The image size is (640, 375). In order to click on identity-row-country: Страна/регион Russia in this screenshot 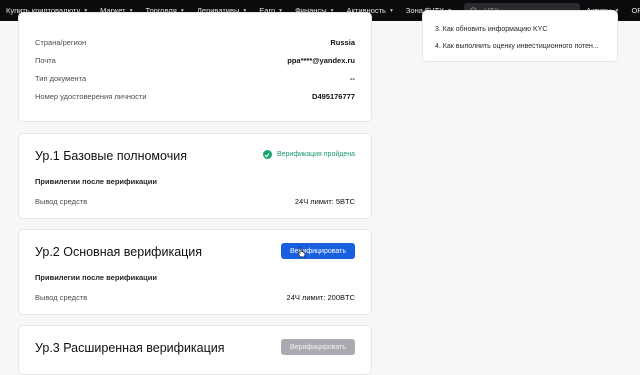, I will do `click(195, 42)`.